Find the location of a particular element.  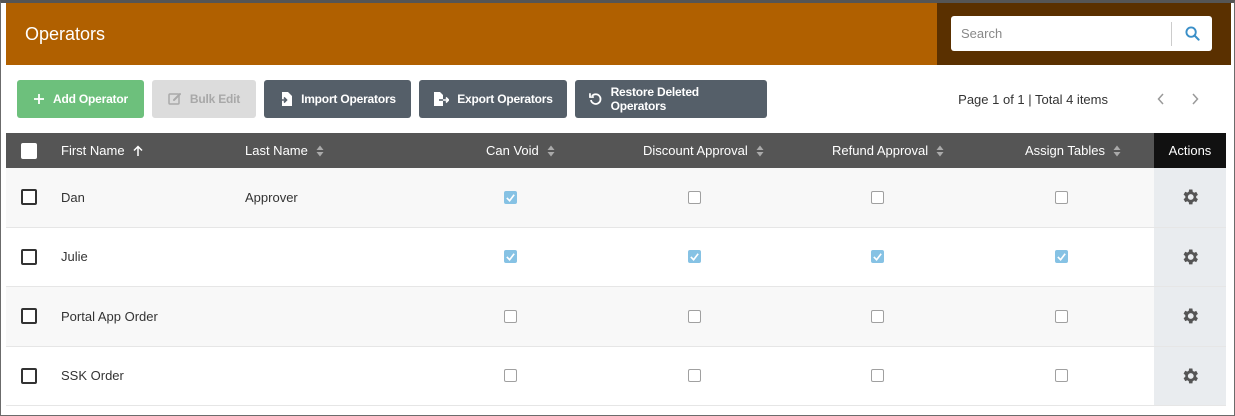

first-name-cell: Portal App Order is located at coordinates (109, 316).